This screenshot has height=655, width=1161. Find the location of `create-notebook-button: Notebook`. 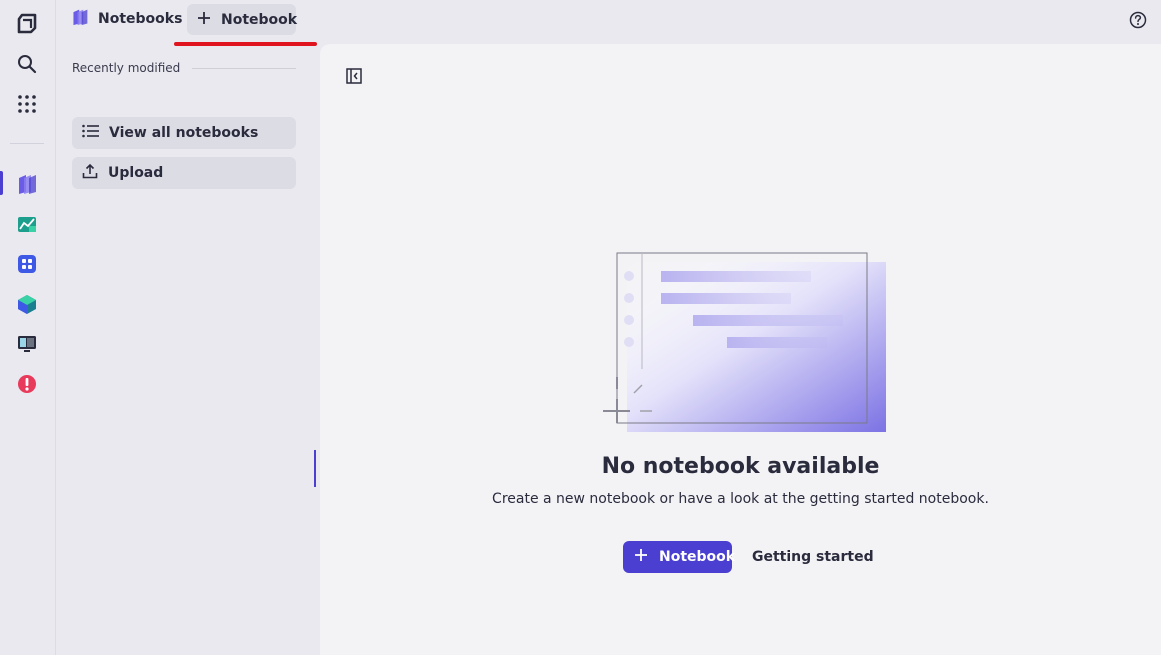

create-notebook-button: Notebook is located at coordinates (679, 557).